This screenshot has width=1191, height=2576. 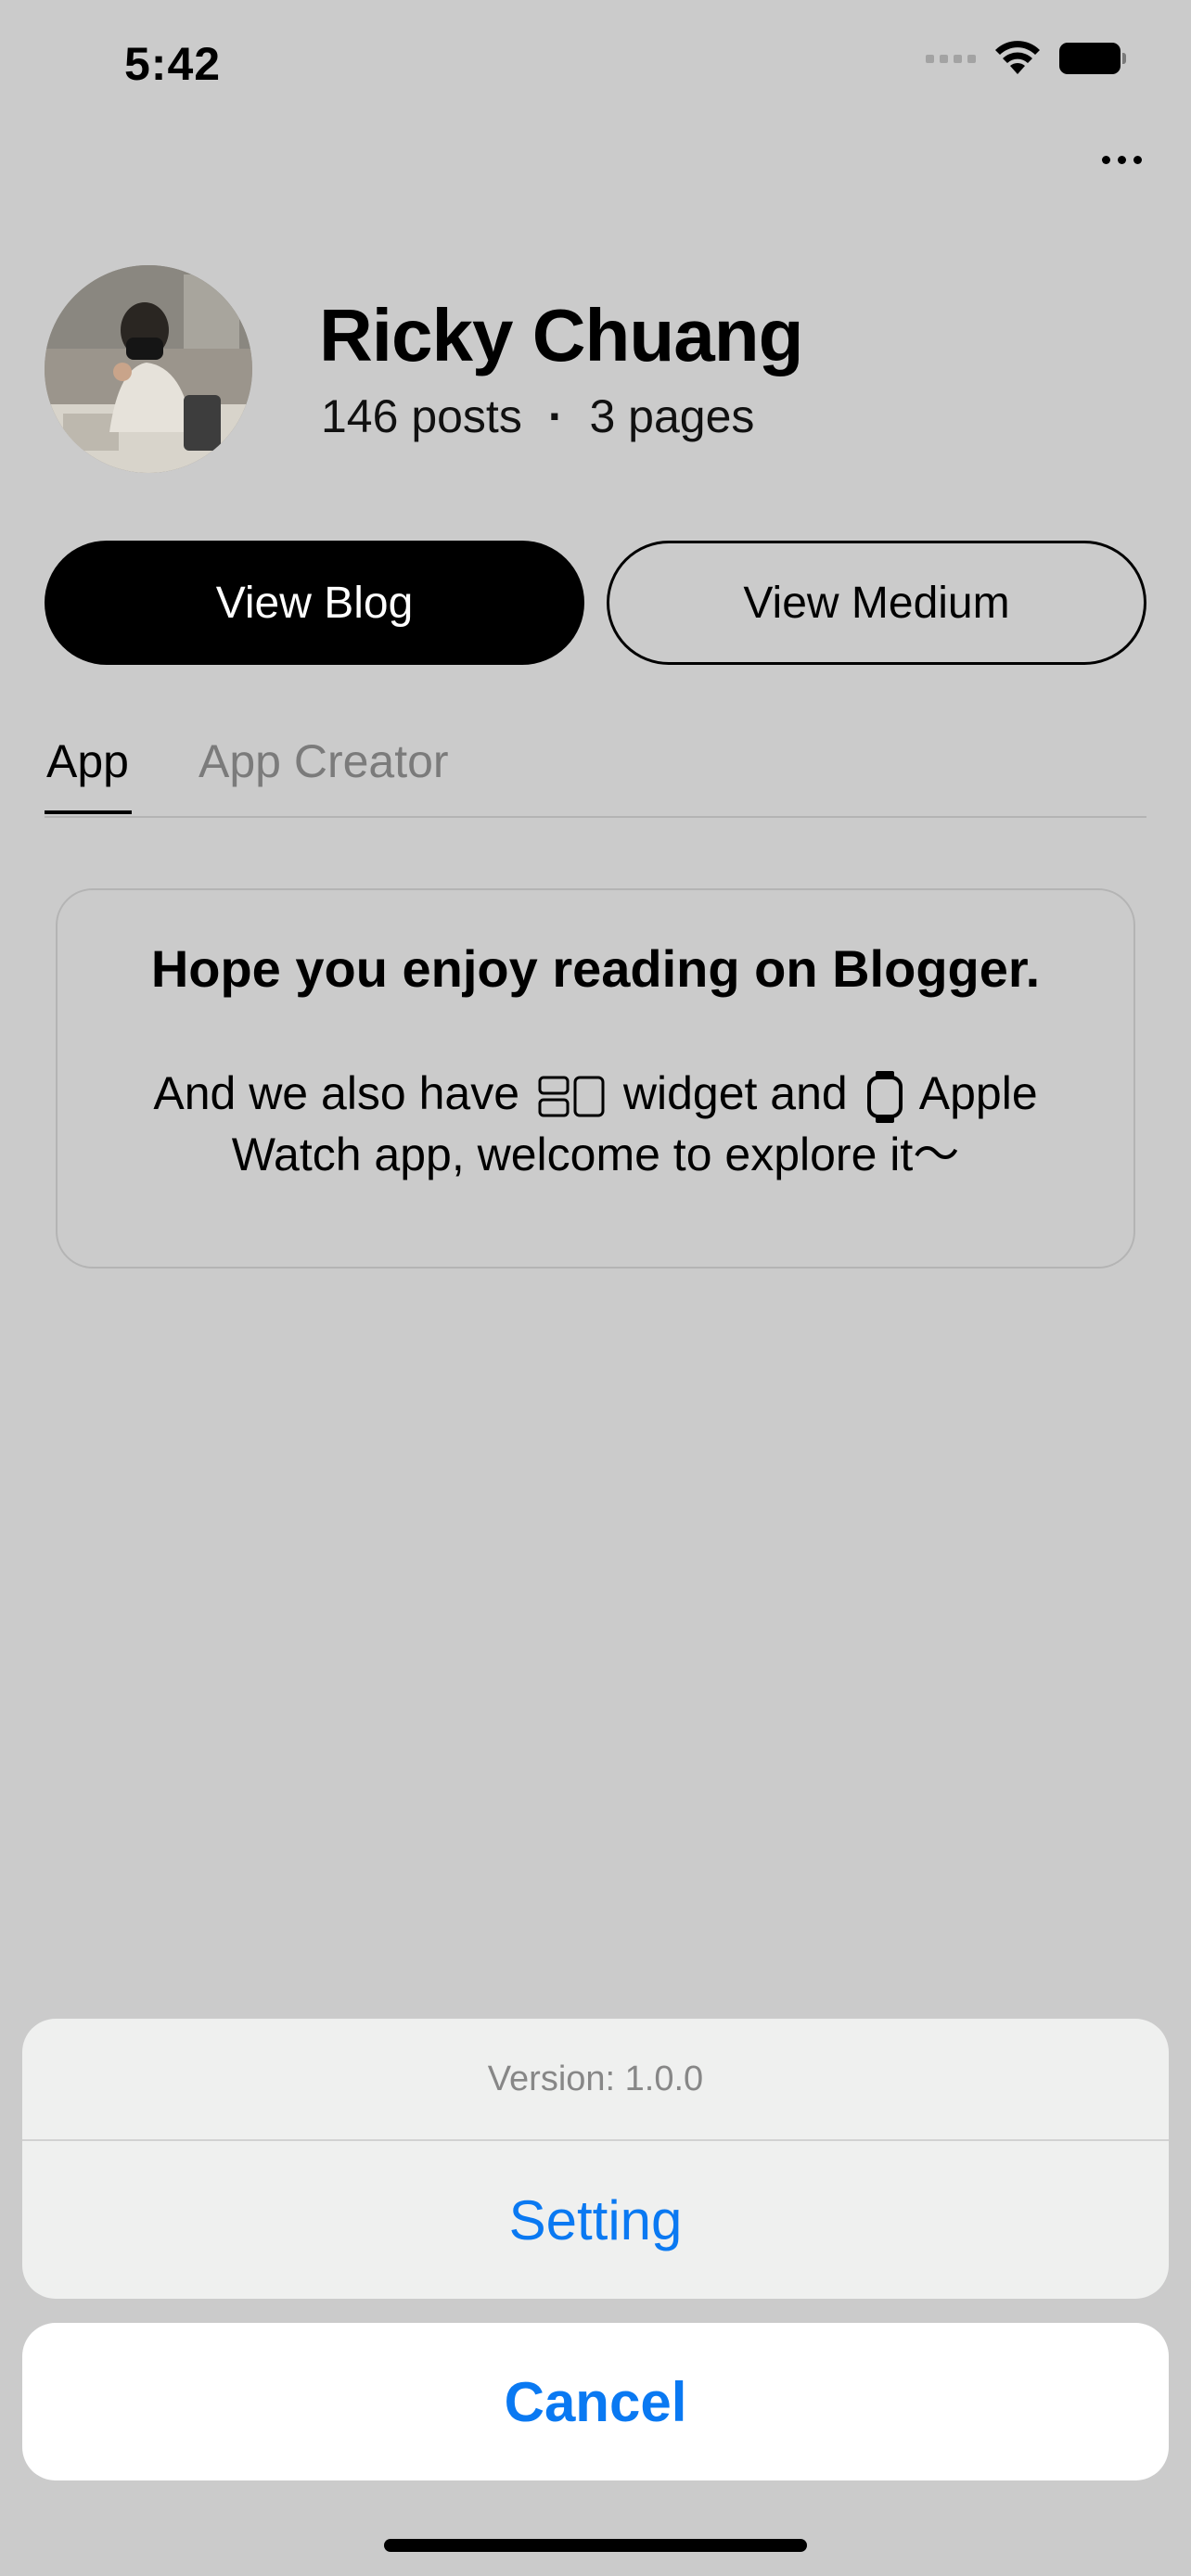 What do you see at coordinates (595, 2401) in the screenshot?
I see `cancel-button: Cancel` at bounding box center [595, 2401].